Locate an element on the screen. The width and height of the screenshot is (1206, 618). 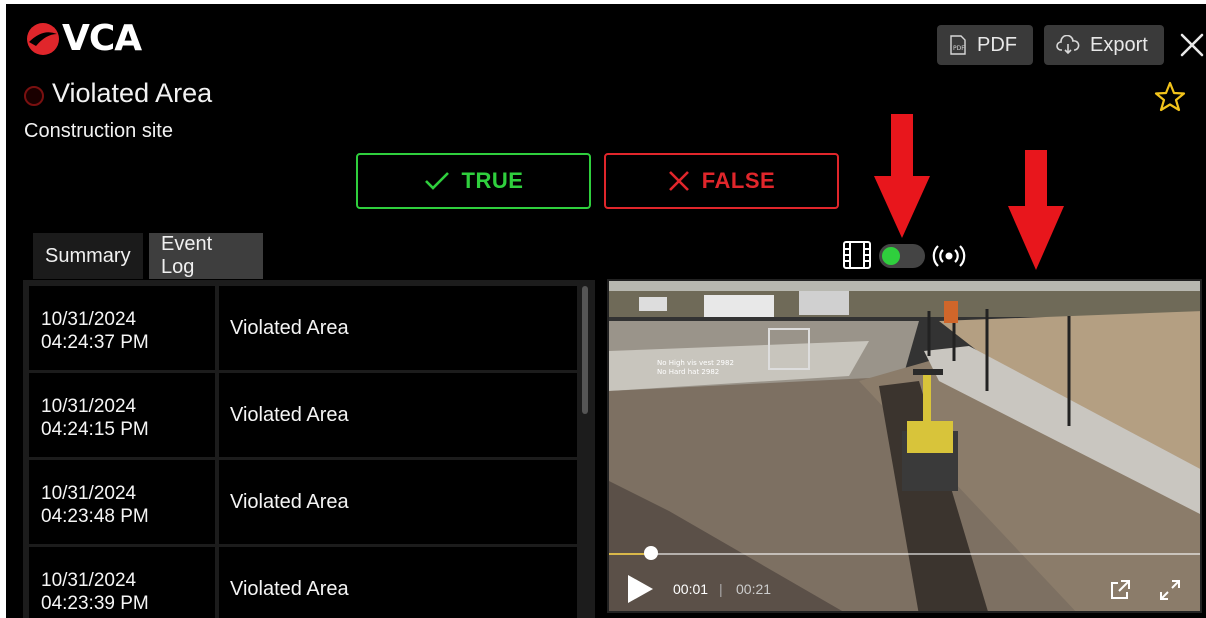
video-progress-handle is located at coordinates (650, 553).